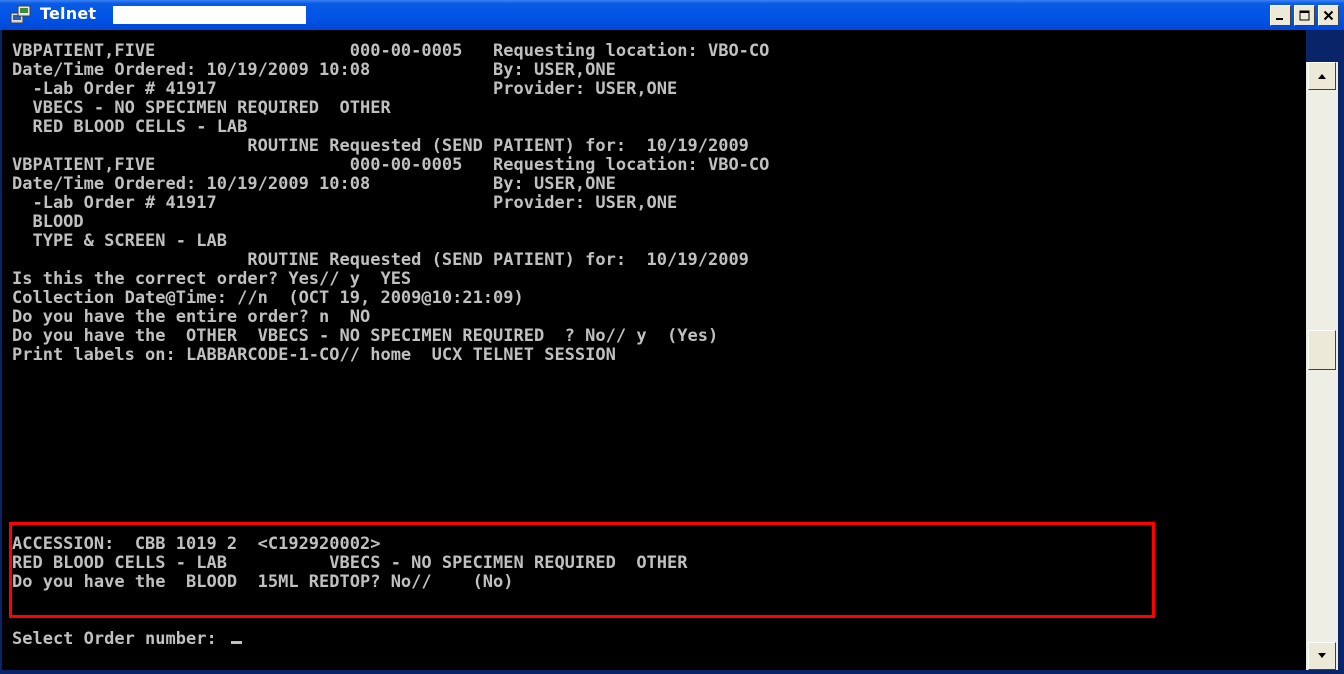 Image resolution: width=1344 pixels, height=674 pixels. I want to click on terminal-line-accession: ACCESSION: CBB 1019 2 <C192920002>, so click(196, 544).